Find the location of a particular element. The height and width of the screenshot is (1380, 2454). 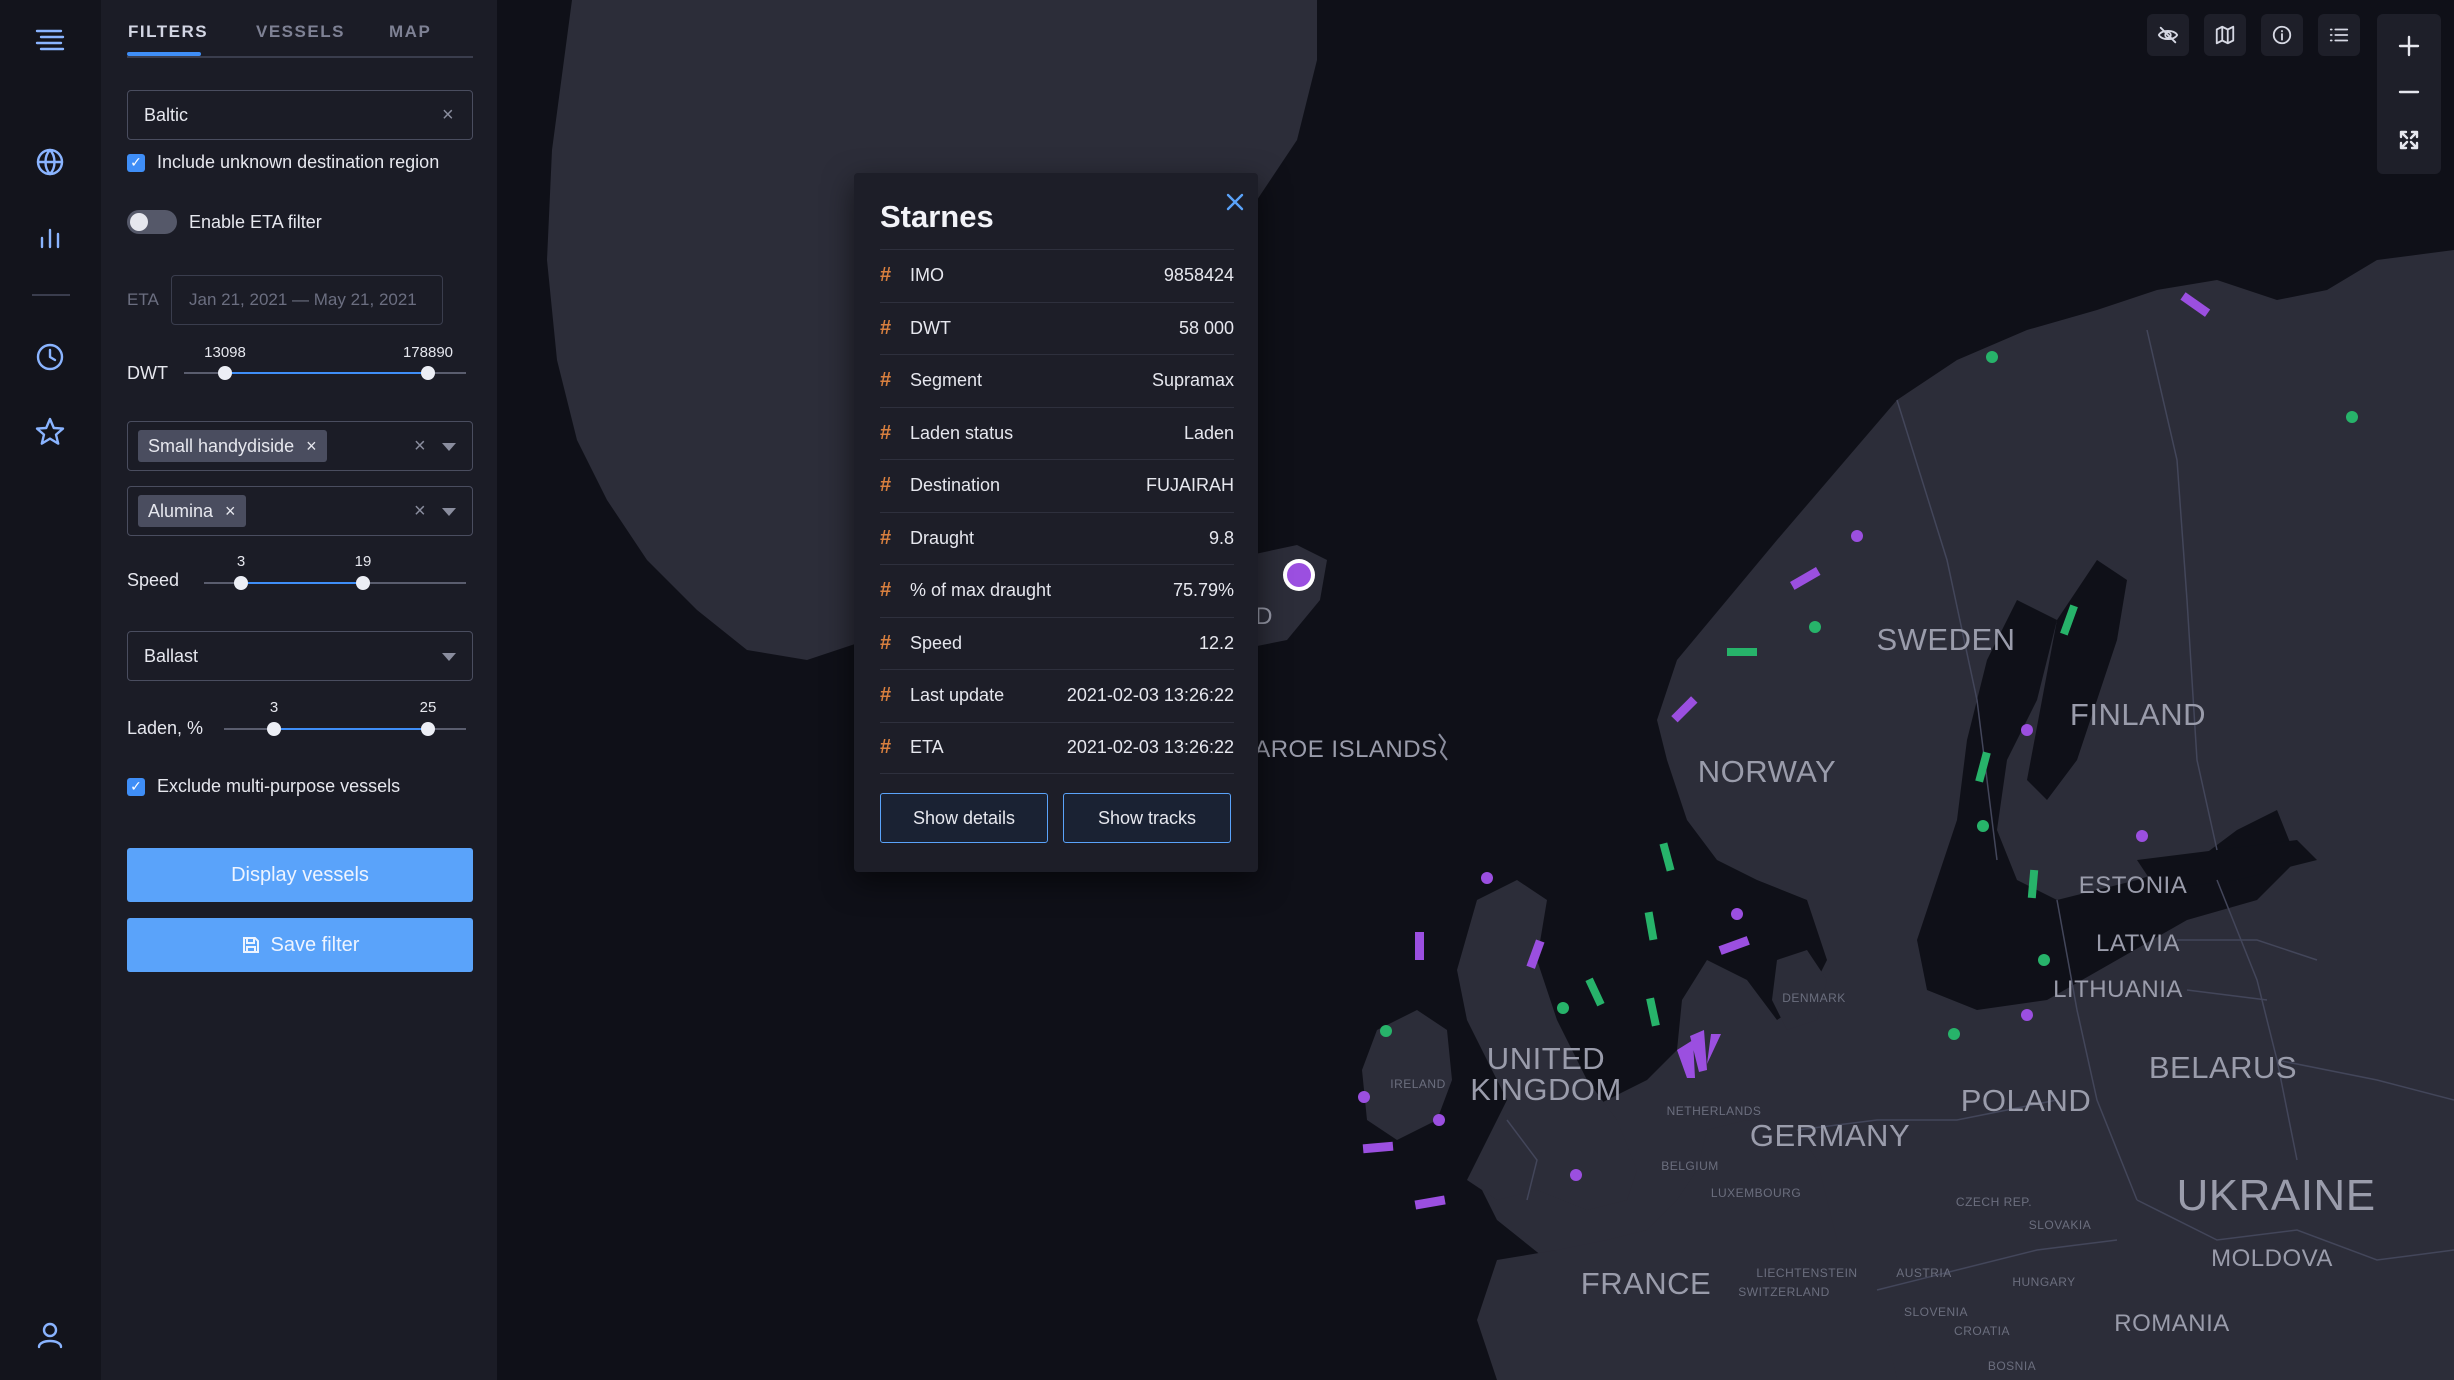

speed-slider-max-thumb is located at coordinates (363, 583).